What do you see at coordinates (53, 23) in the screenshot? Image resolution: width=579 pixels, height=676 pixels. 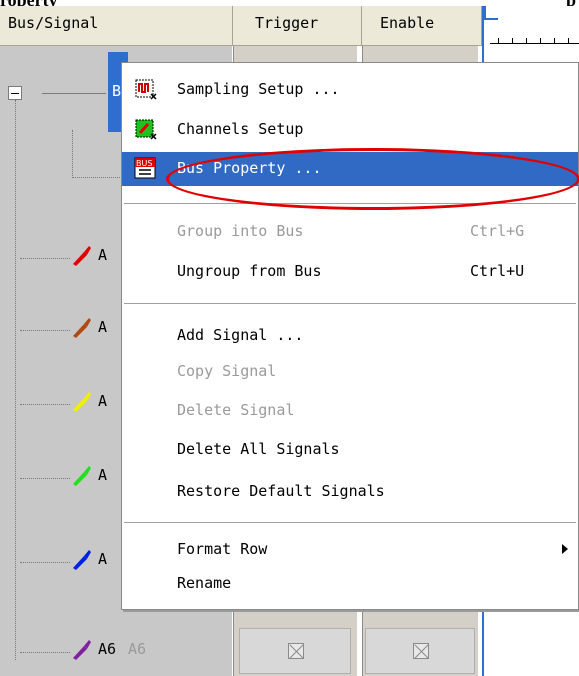 I see `column-header-bus-signal-label: Bus/Signal` at bounding box center [53, 23].